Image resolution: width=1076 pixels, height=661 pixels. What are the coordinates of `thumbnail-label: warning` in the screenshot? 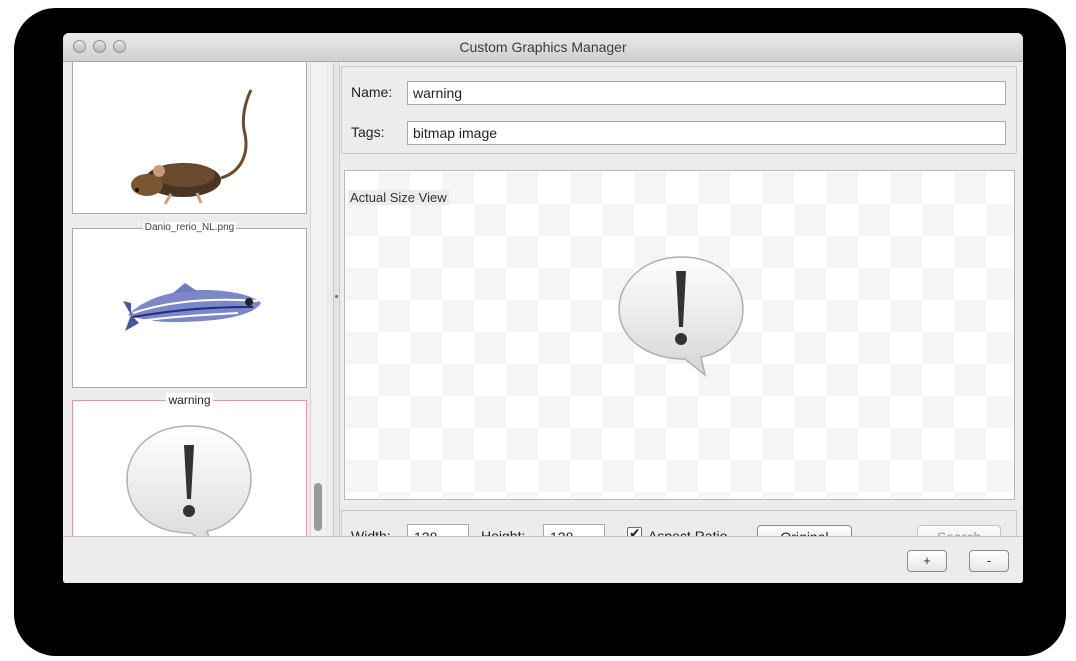 It's located at (189, 400).